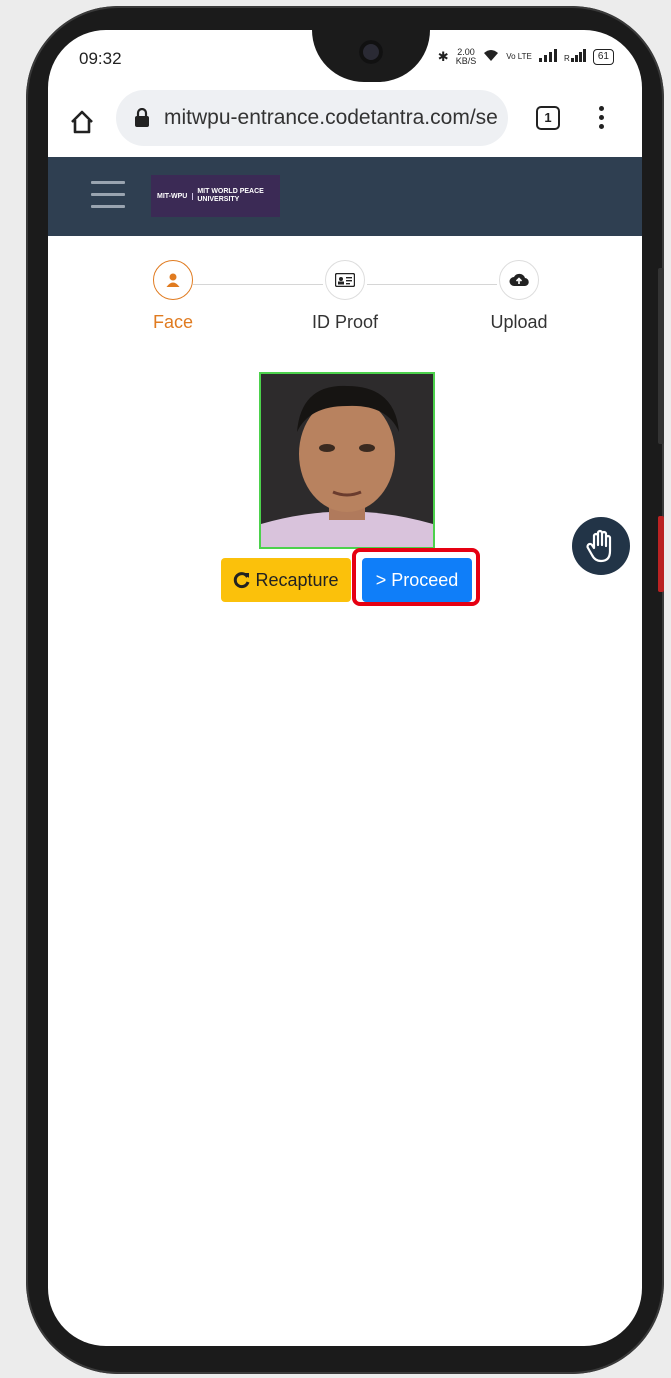  I want to click on logo-name: MIT WORLD PEACE UNIVERSITY, so click(230, 196).